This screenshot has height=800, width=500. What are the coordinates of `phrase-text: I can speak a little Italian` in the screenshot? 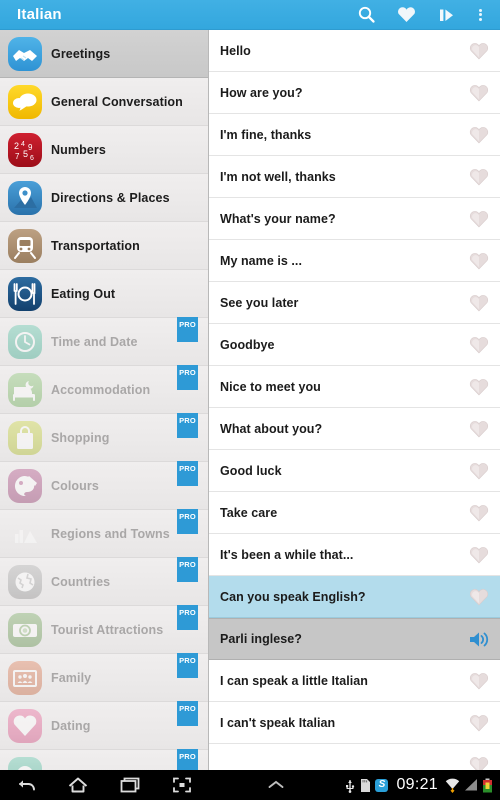 It's located at (294, 680).